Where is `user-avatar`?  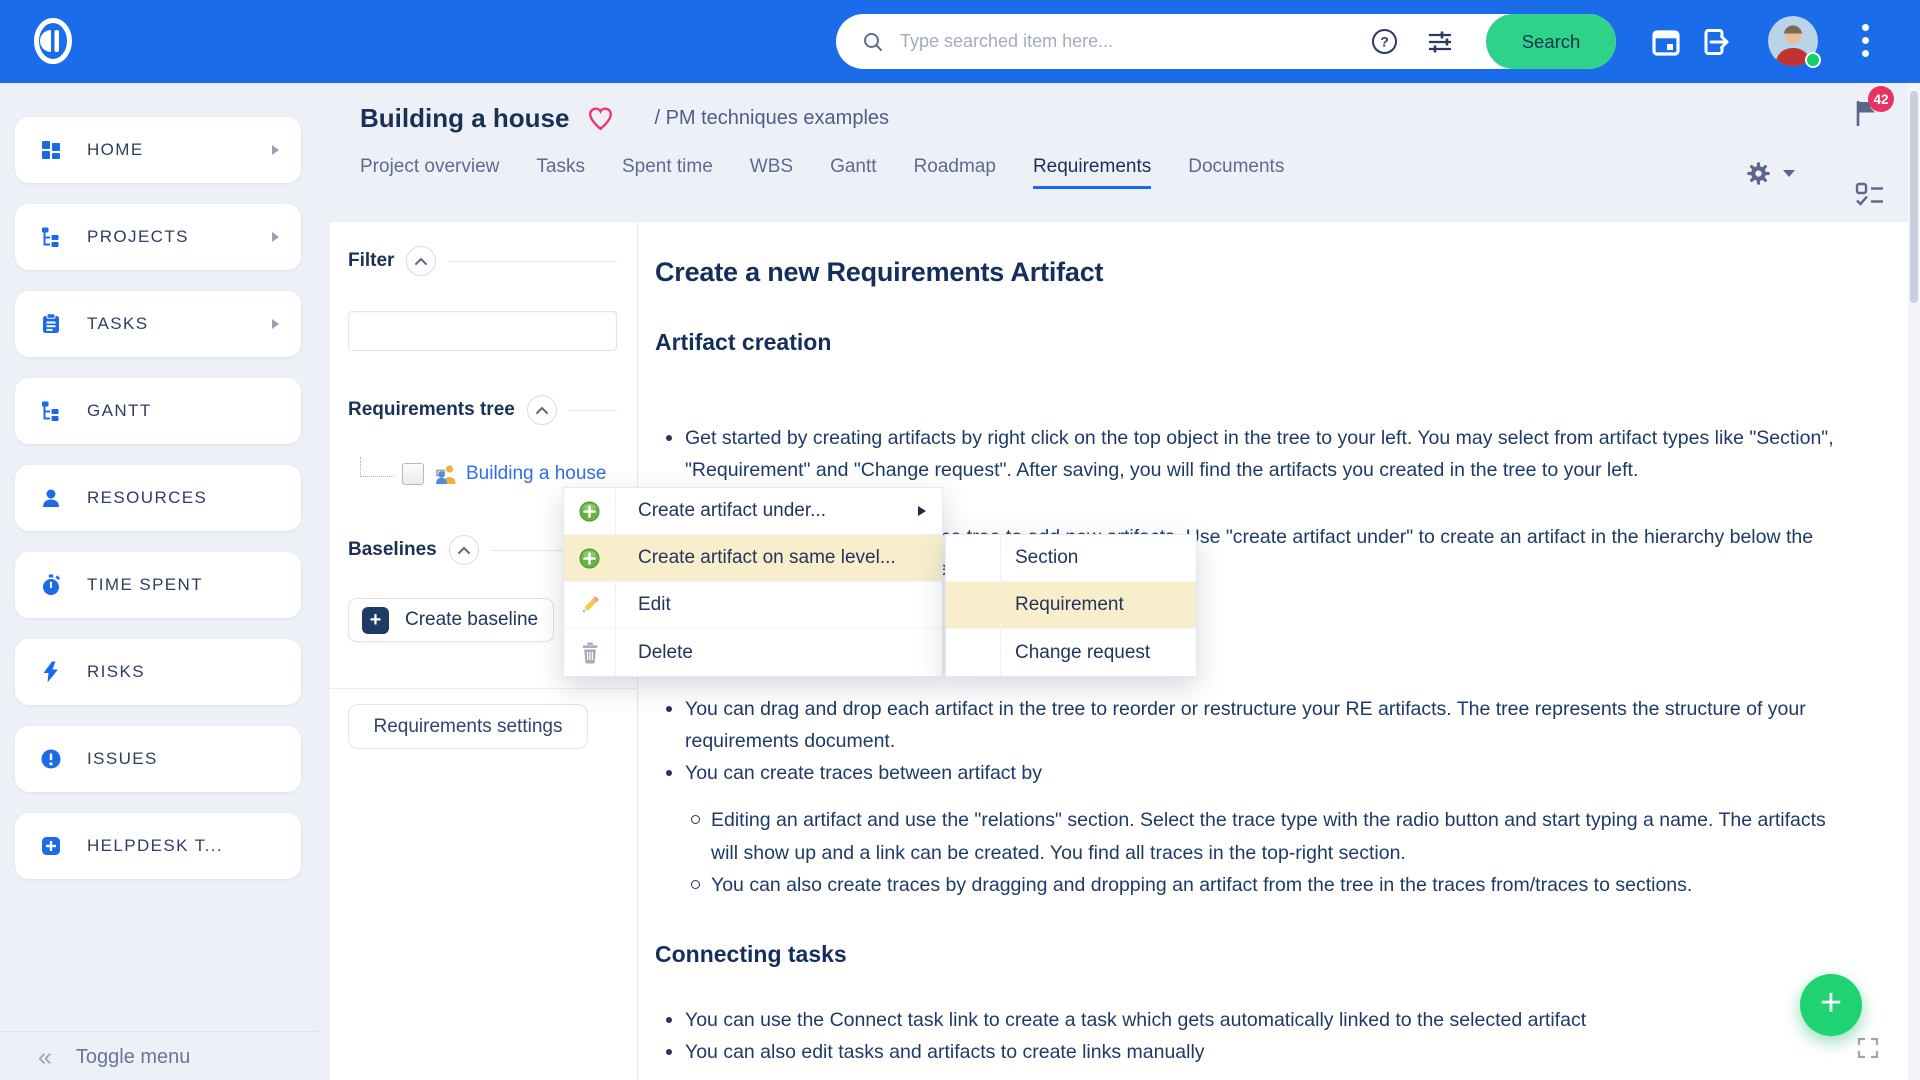
user-avatar is located at coordinates (1794, 42).